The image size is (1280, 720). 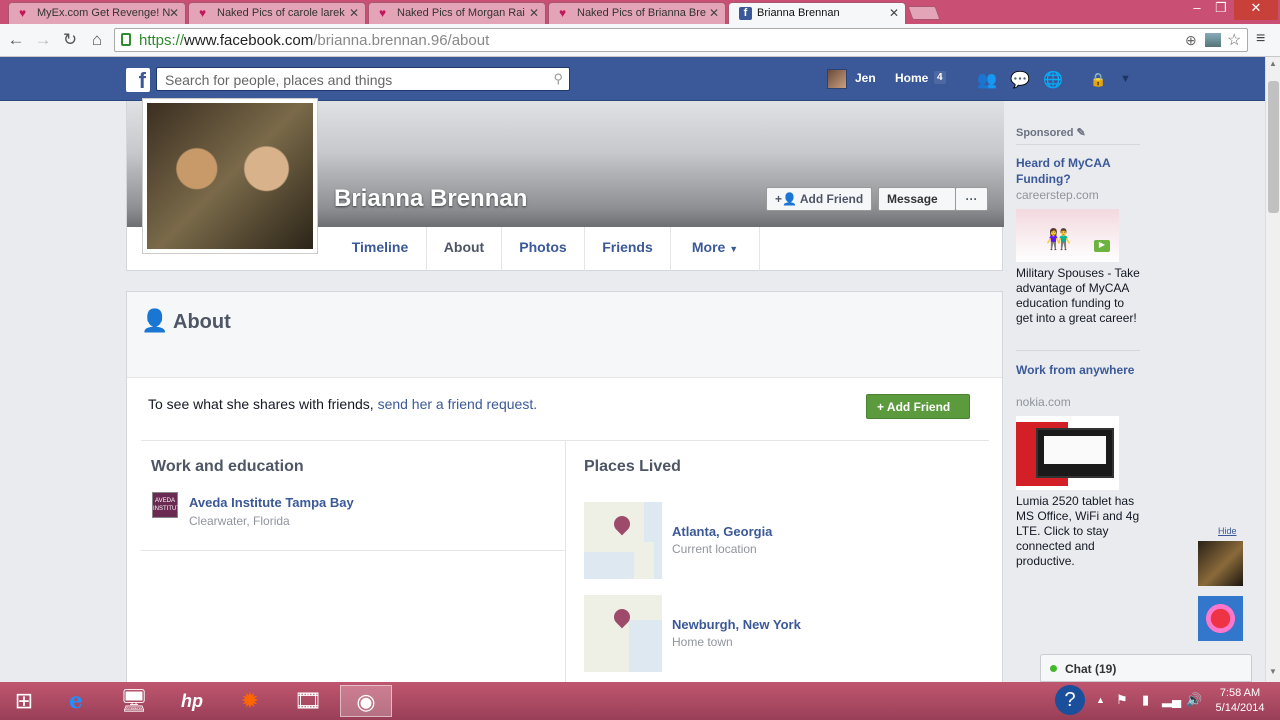 What do you see at coordinates (1273, 63) in the screenshot?
I see `scroll-up-icon: ▲` at bounding box center [1273, 63].